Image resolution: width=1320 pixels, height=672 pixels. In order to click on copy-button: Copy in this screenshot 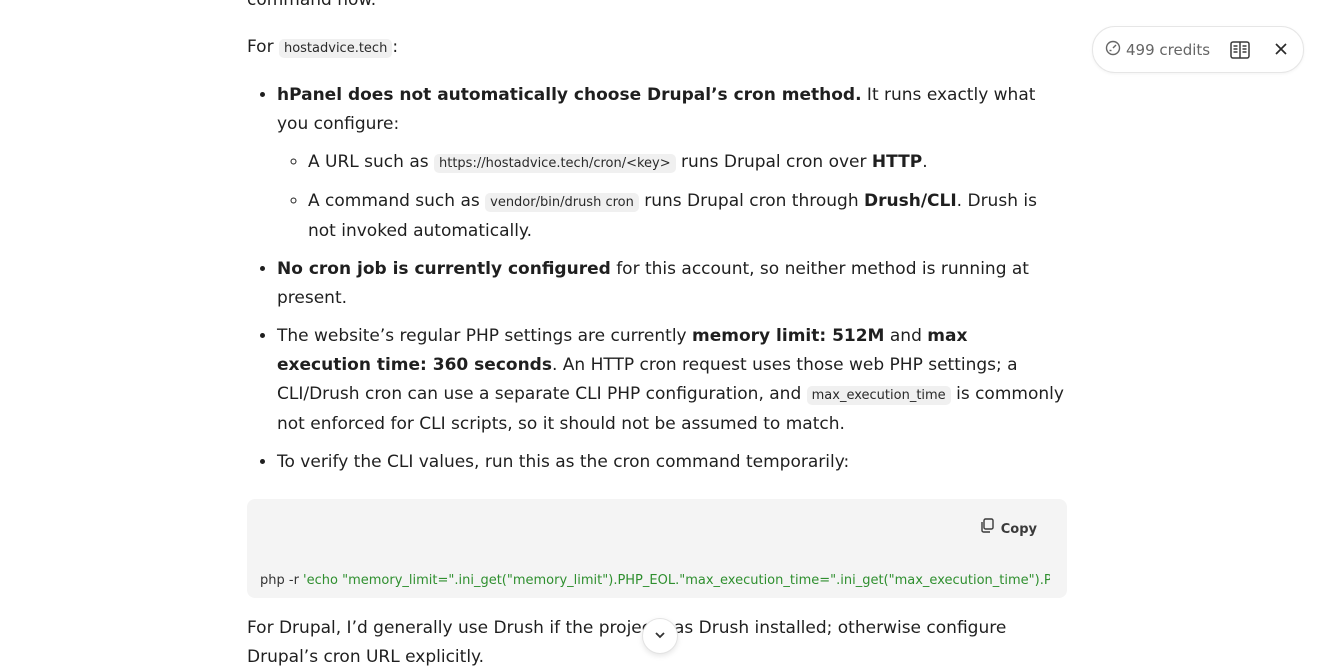, I will do `click(1008, 529)`.